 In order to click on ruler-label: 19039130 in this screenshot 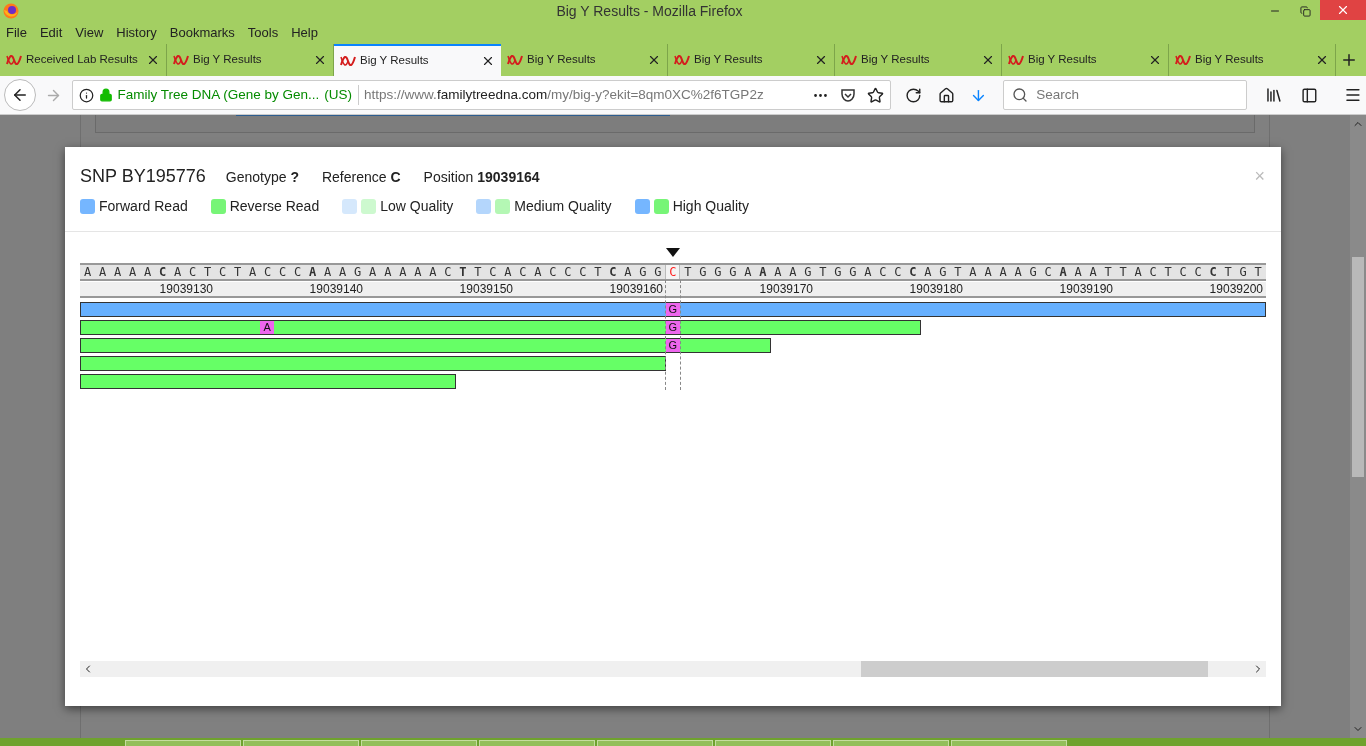, I will do `click(185, 289)`.